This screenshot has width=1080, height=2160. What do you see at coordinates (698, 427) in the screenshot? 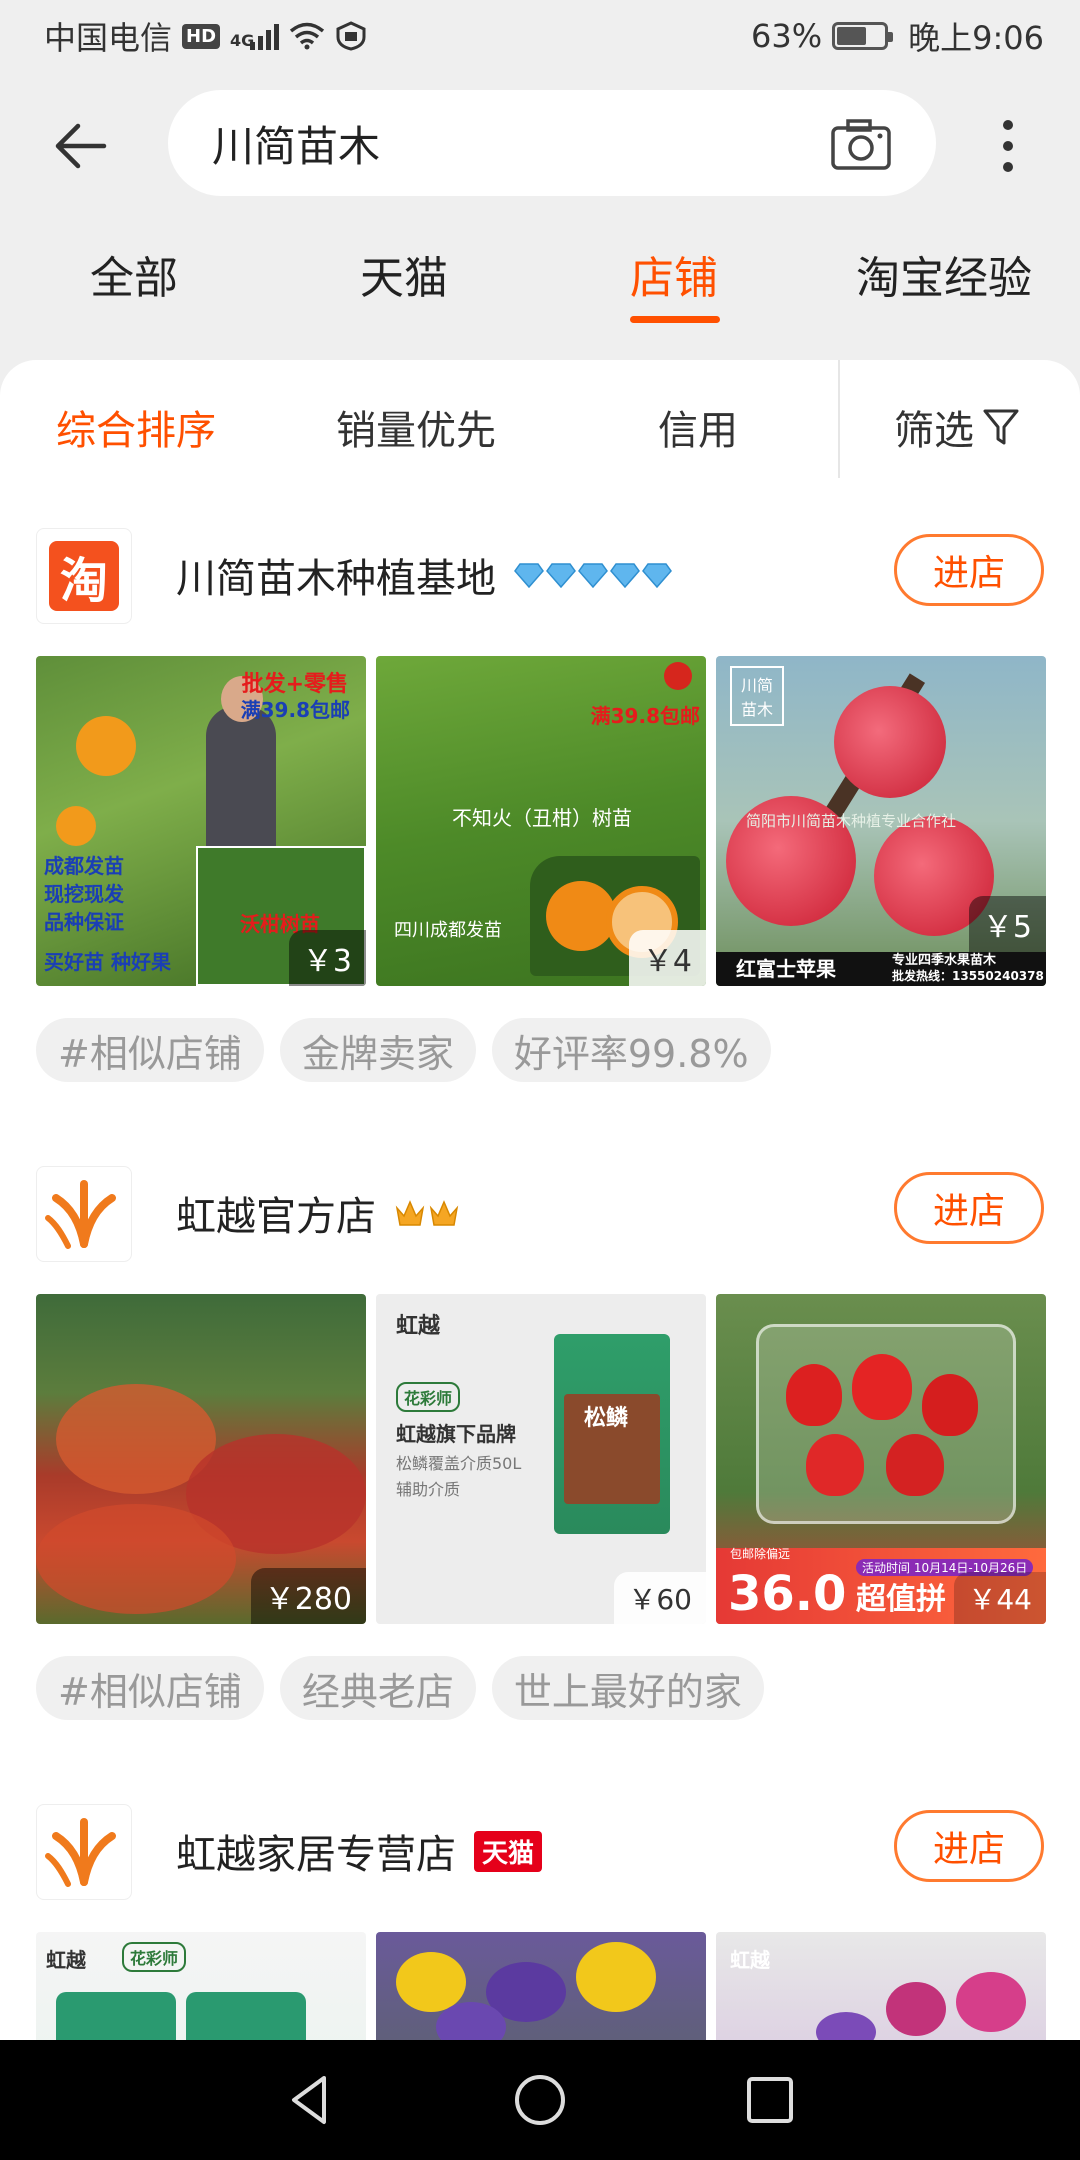
I see `sort-credit: 信用` at bounding box center [698, 427].